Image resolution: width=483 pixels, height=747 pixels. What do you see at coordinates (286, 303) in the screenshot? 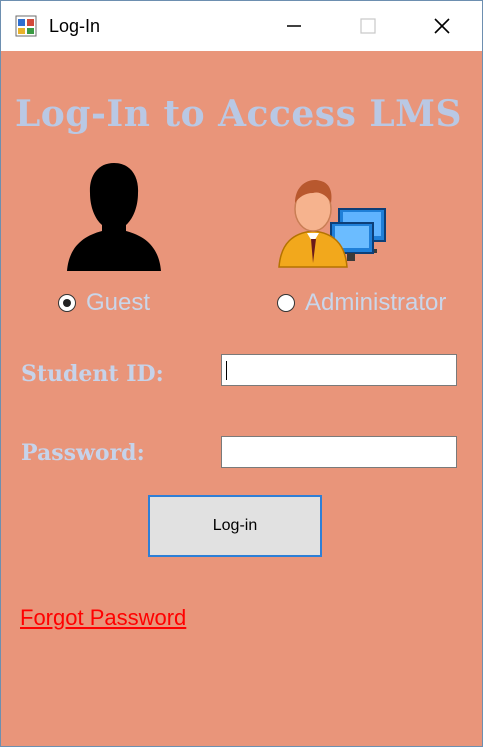
I see `administrator-radio-indicator` at bounding box center [286, 303].